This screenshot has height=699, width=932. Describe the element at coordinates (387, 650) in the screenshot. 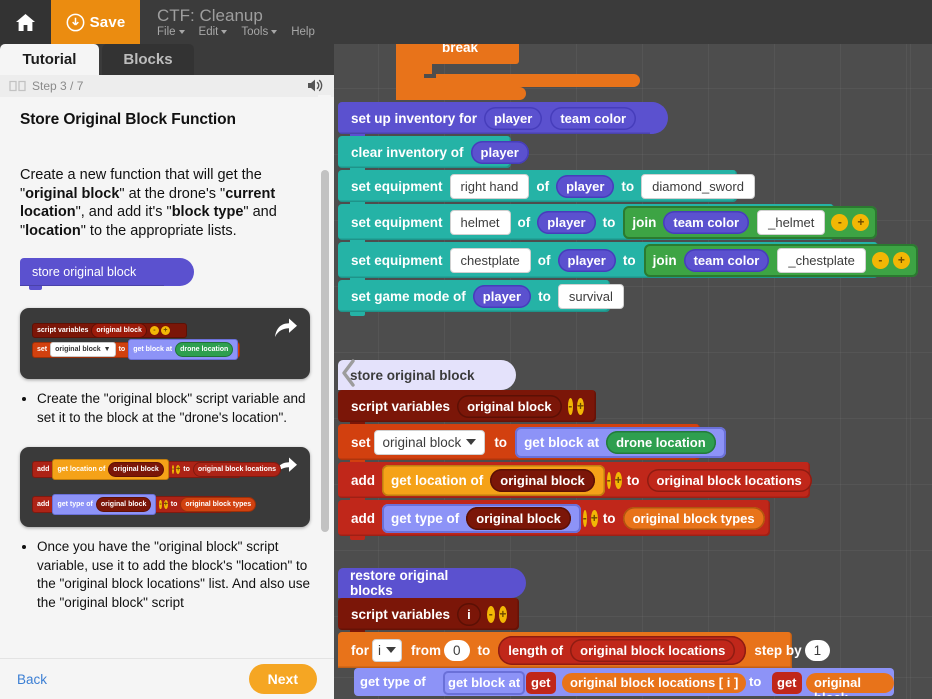

I see `dropdown-loop-var: i` at that location.